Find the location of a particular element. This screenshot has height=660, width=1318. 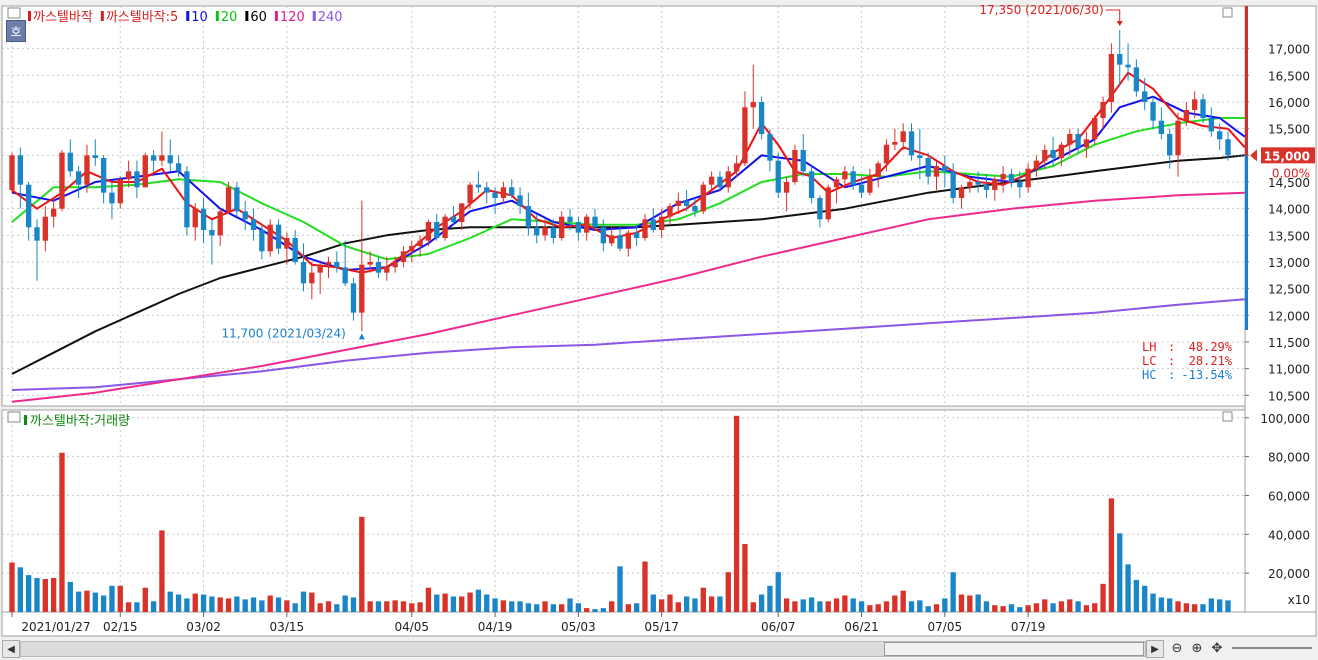

zoom-out-icon: ⊖ is located at coordinates (1177, 648).